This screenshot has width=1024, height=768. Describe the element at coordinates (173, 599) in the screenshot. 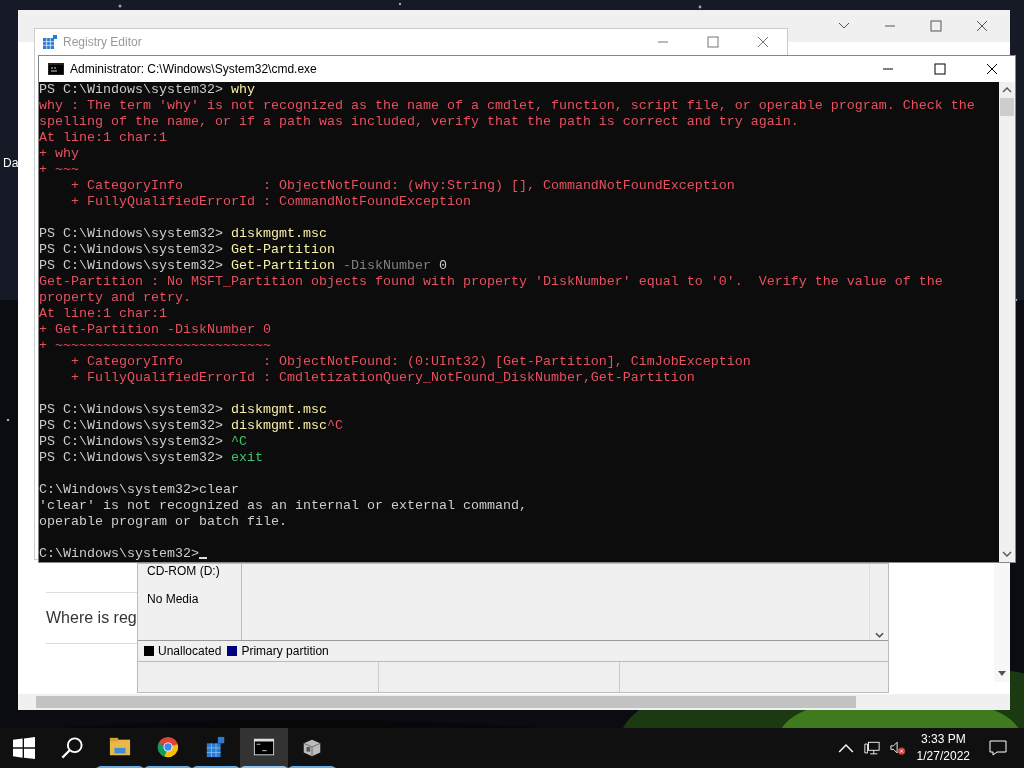

I see `volume-status: No Media` at that location.